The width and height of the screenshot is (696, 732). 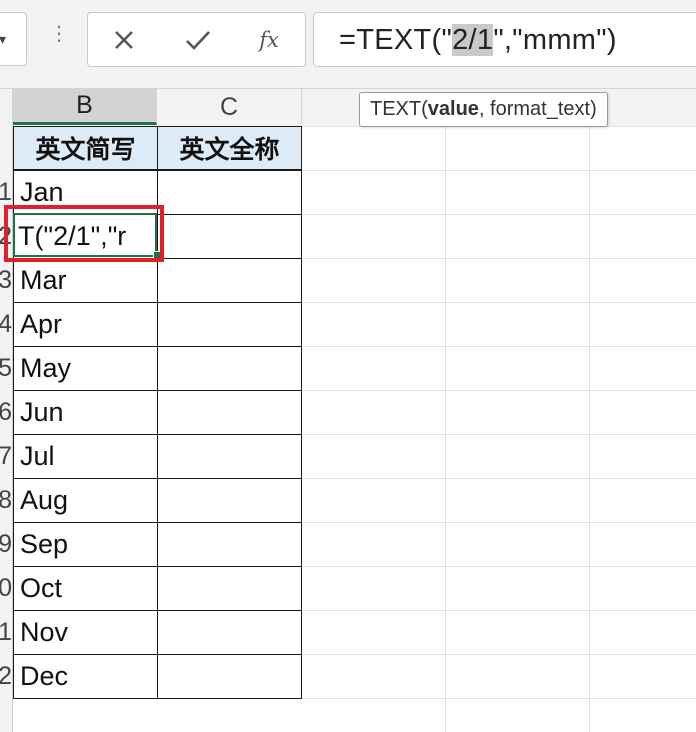 I want to click on cell-b: Jul, so click(x=85, y=456).